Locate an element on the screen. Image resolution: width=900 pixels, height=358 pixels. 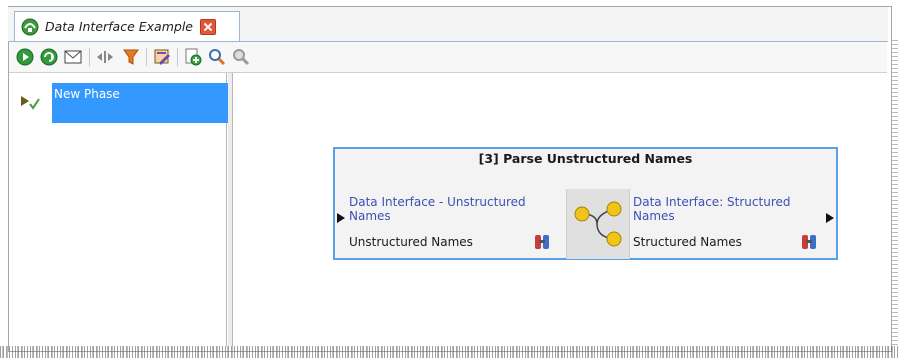
input-port-arrow is located at coordinates (341, 218).